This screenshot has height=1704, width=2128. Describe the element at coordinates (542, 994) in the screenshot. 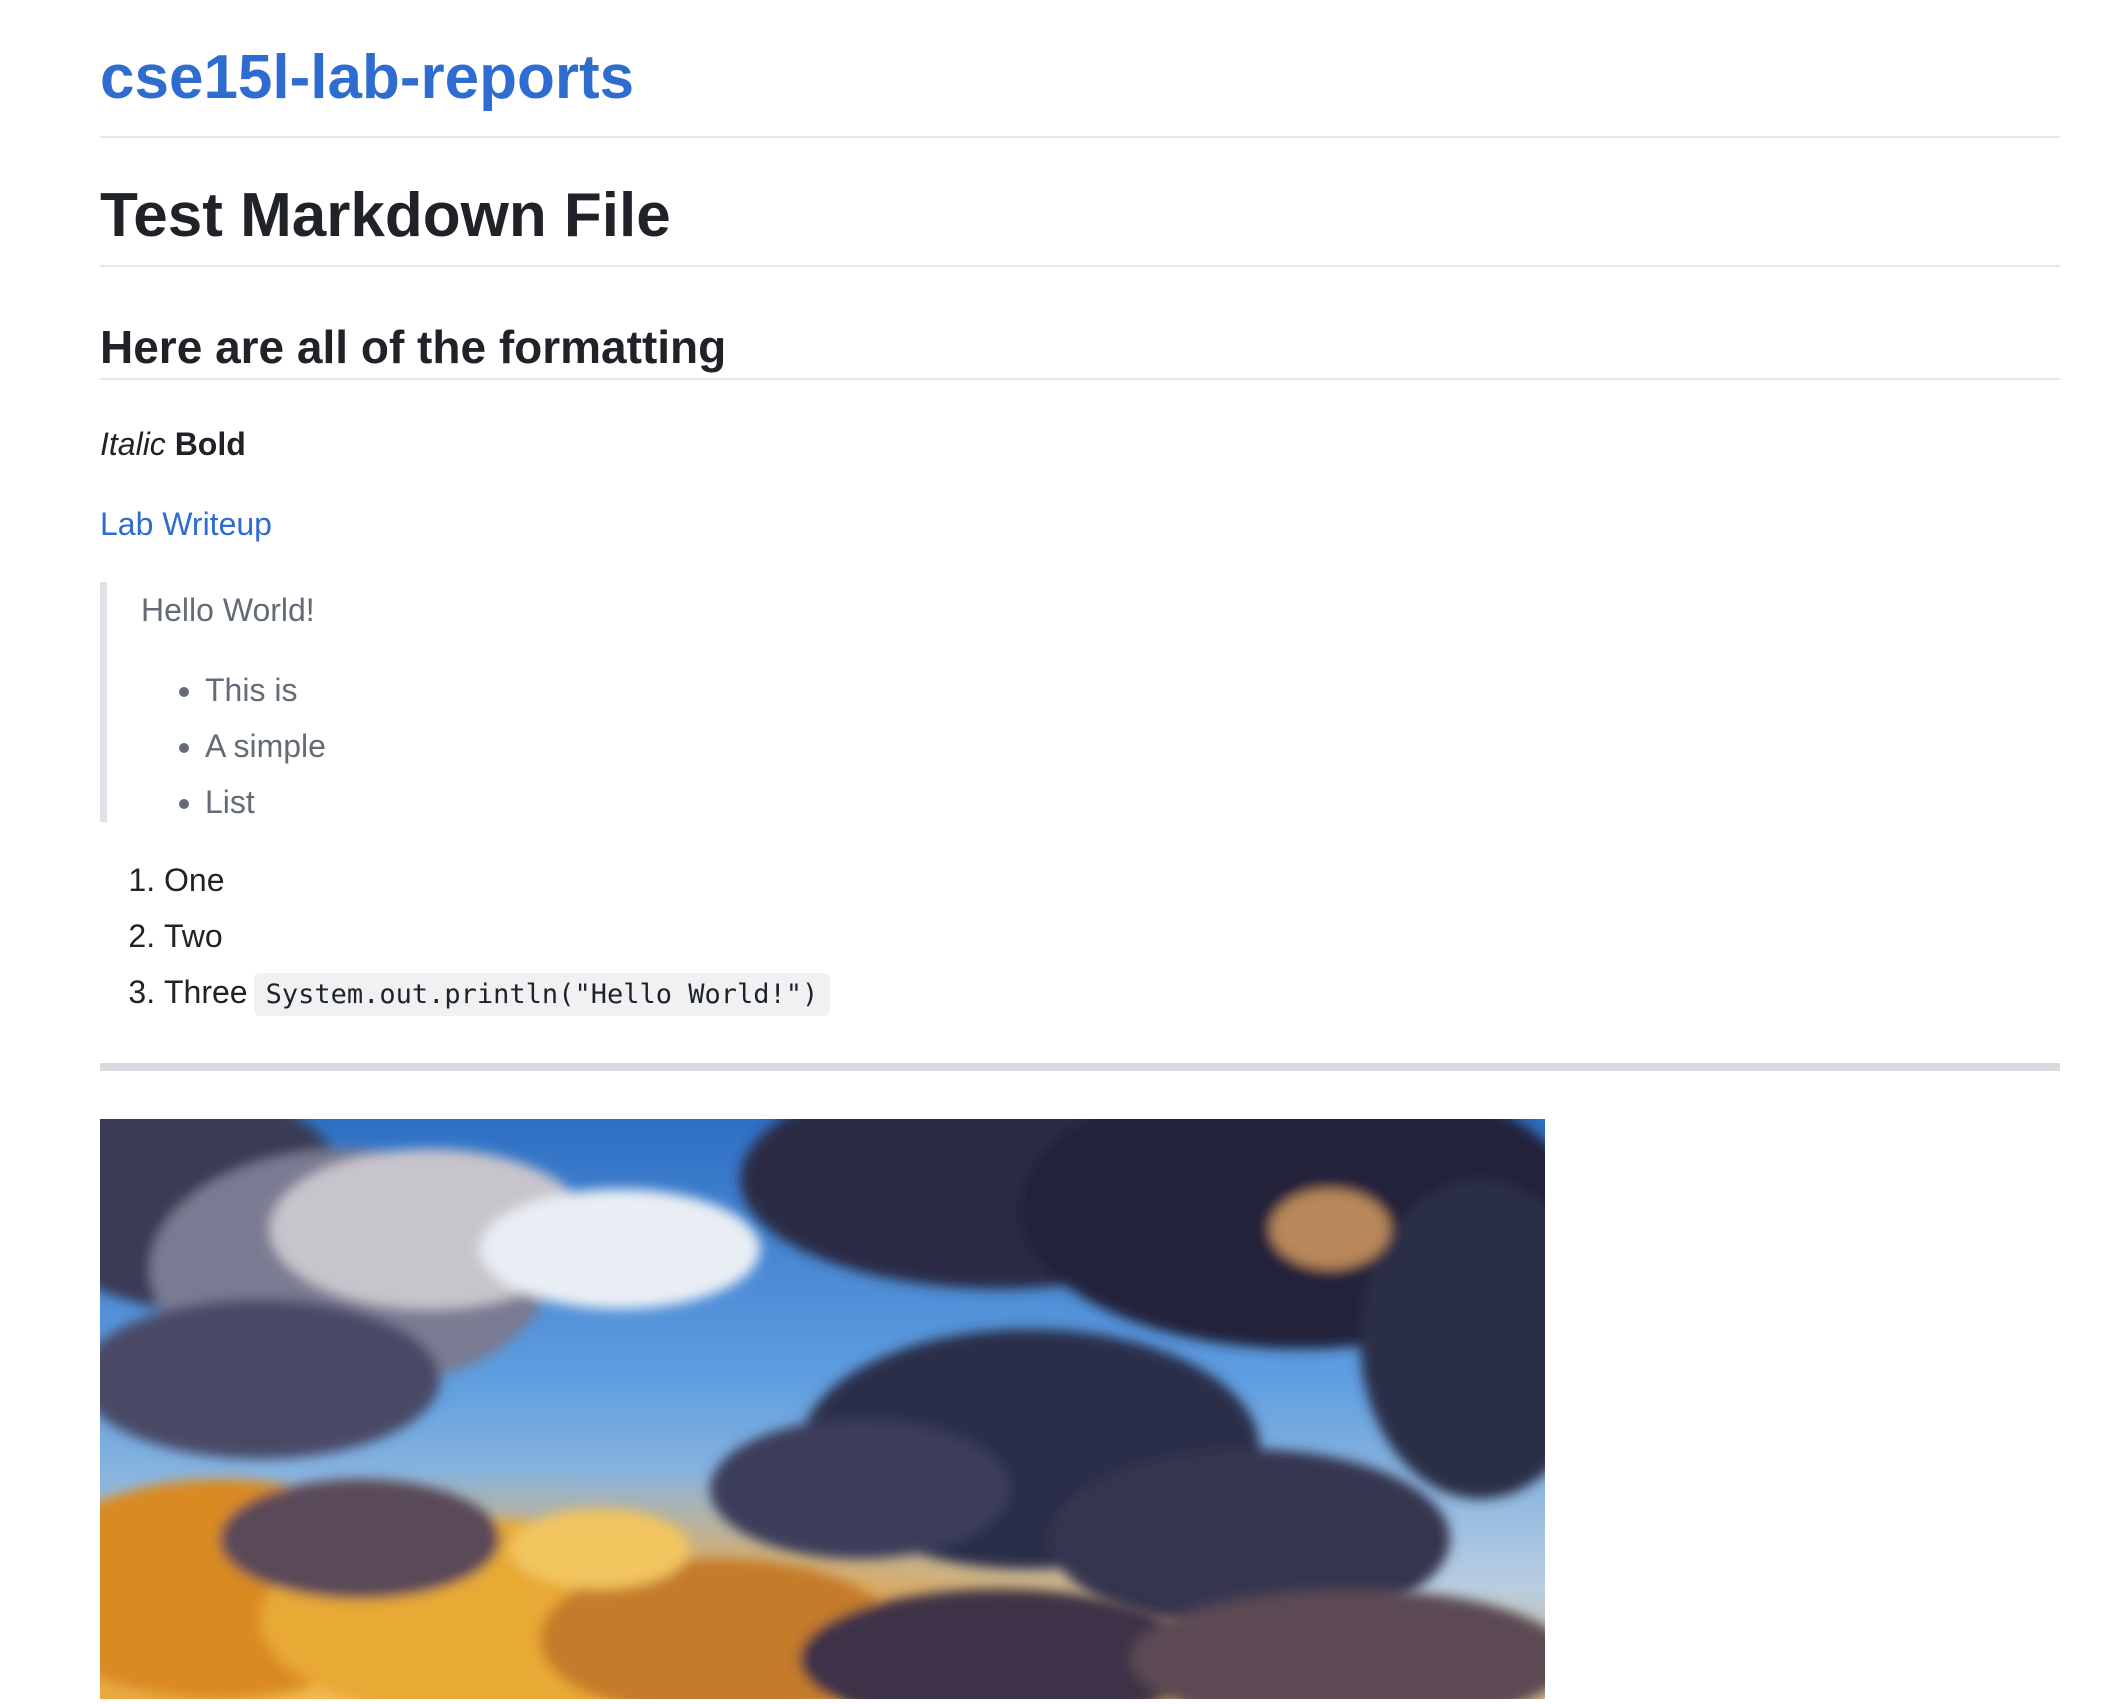

I see `inline-code: System.out.println("Hello World!")` at that location.